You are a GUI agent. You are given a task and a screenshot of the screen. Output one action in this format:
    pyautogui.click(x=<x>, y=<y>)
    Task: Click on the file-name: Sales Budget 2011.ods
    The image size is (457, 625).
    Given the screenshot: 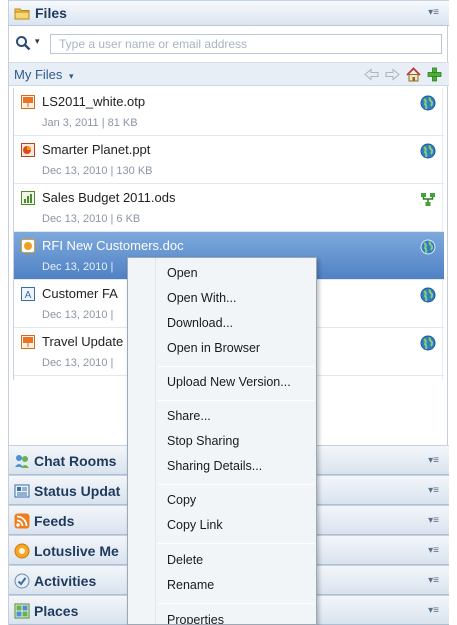 What is the action you would take?
    pyautogui.click(x=108, y=197)
    